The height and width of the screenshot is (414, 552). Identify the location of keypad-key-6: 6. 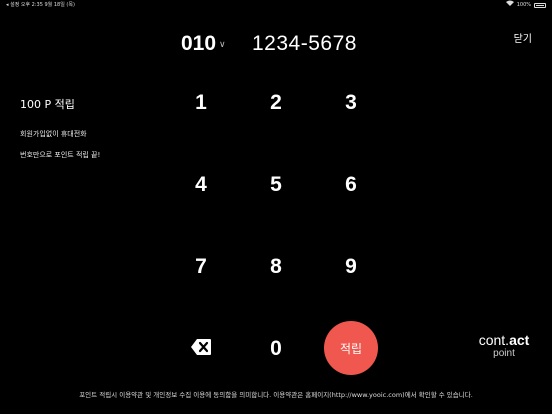
(351, 185).